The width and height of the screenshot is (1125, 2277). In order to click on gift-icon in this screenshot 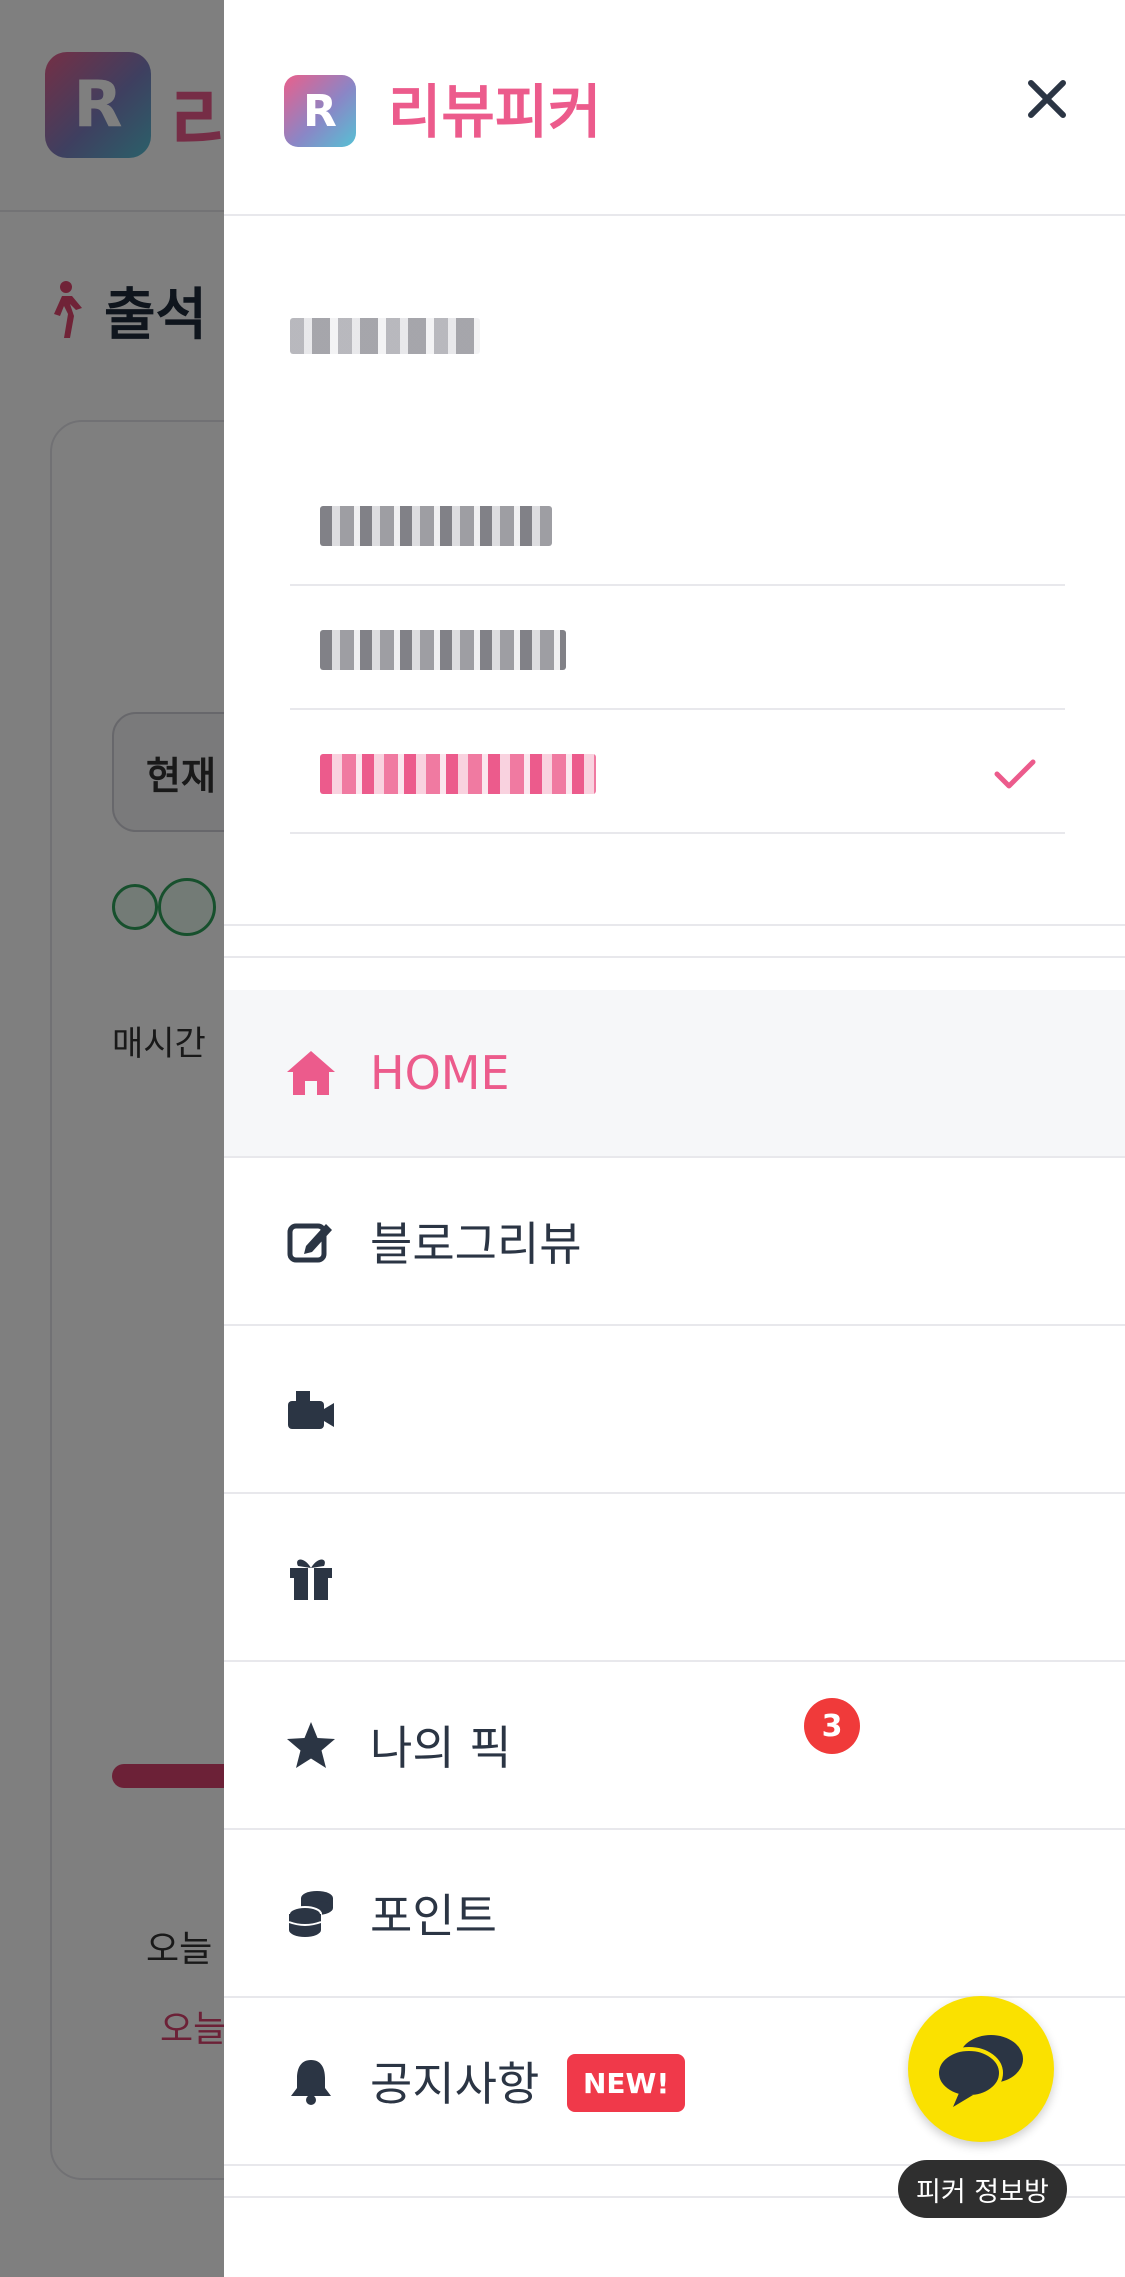, I will do `click(311, 1577)`.